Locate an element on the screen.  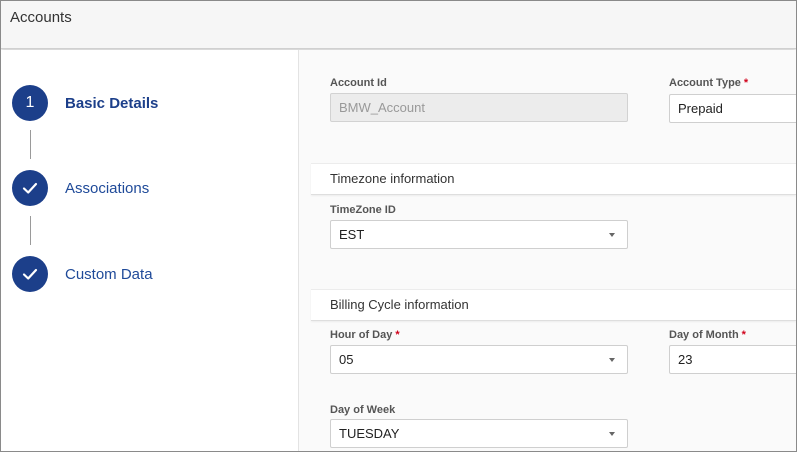
account-id-field: BMW_Account is located at coordinates (479, 107).